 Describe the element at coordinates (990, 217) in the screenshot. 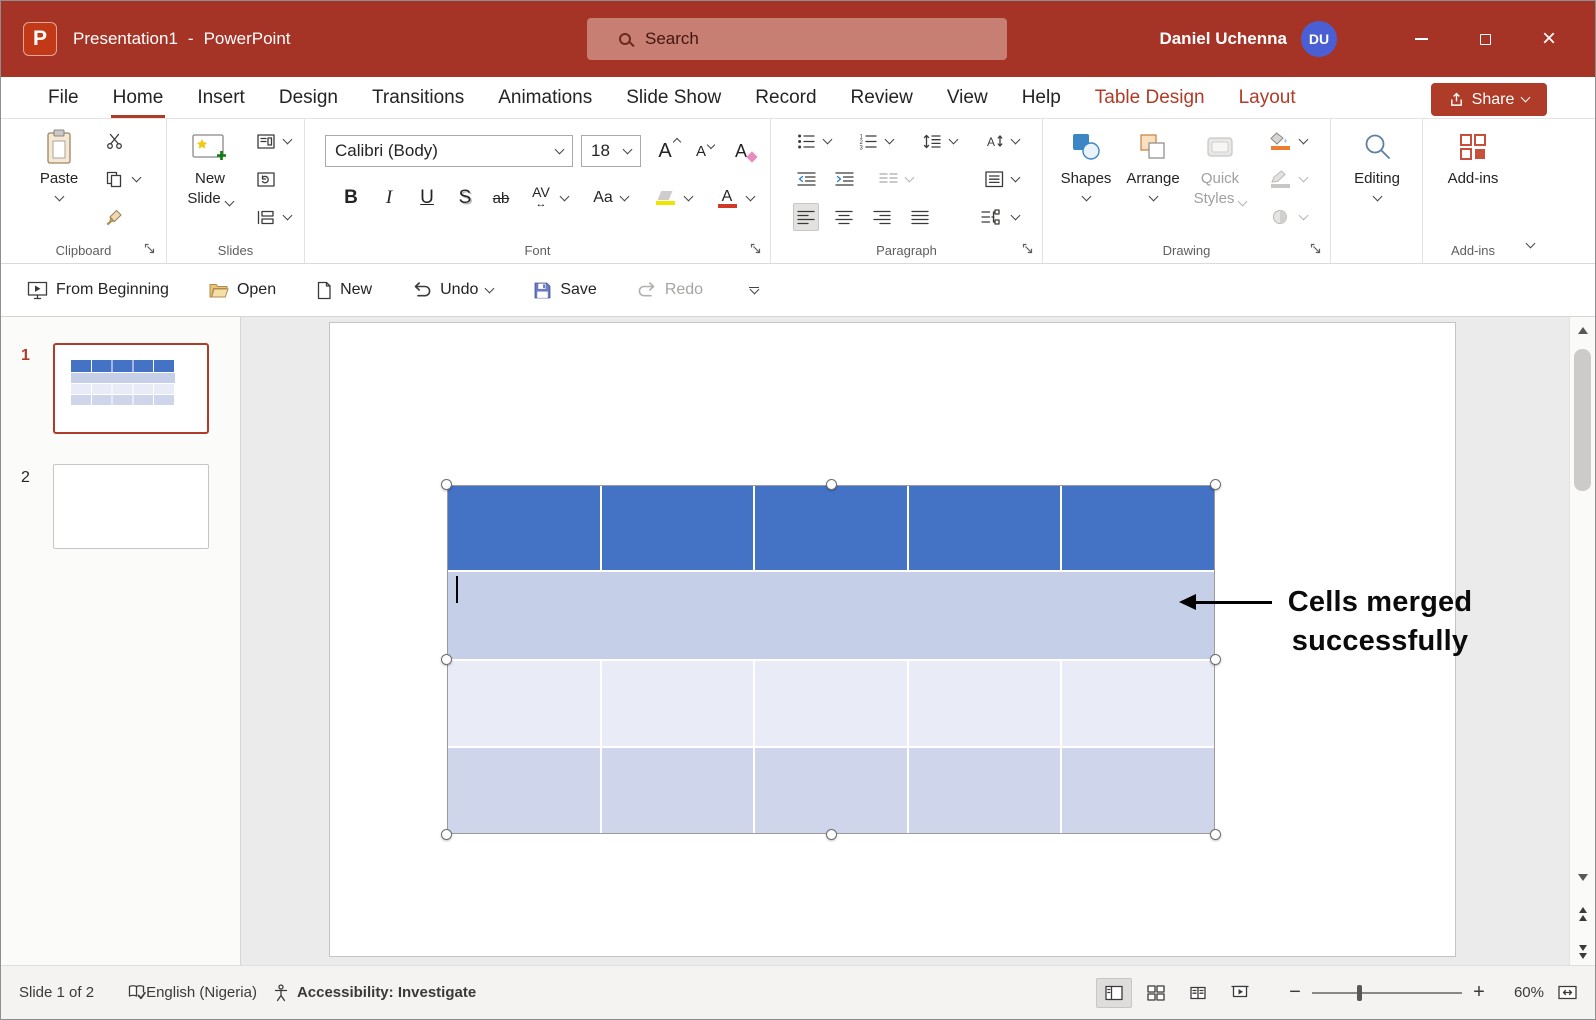

I see `convert-to-smartart-button` at that location.